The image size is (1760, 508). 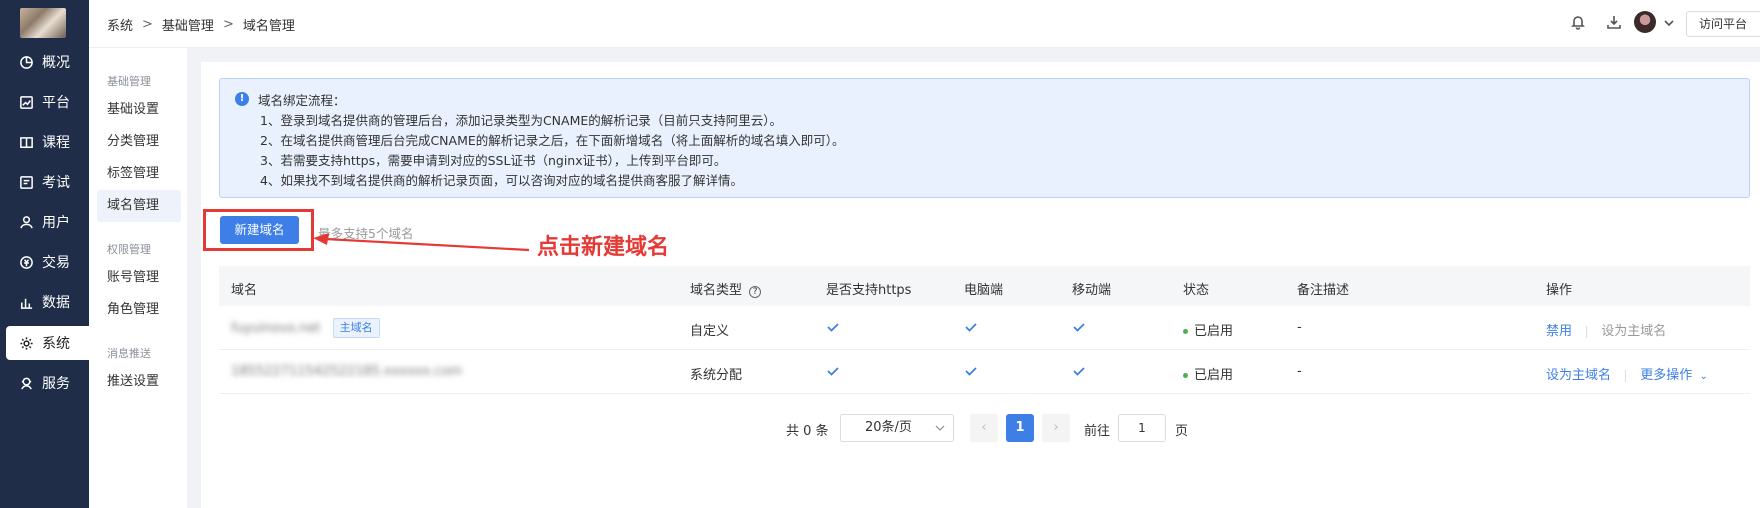 I want to click on domain-type: 自定义, so click(x=710, y=331).